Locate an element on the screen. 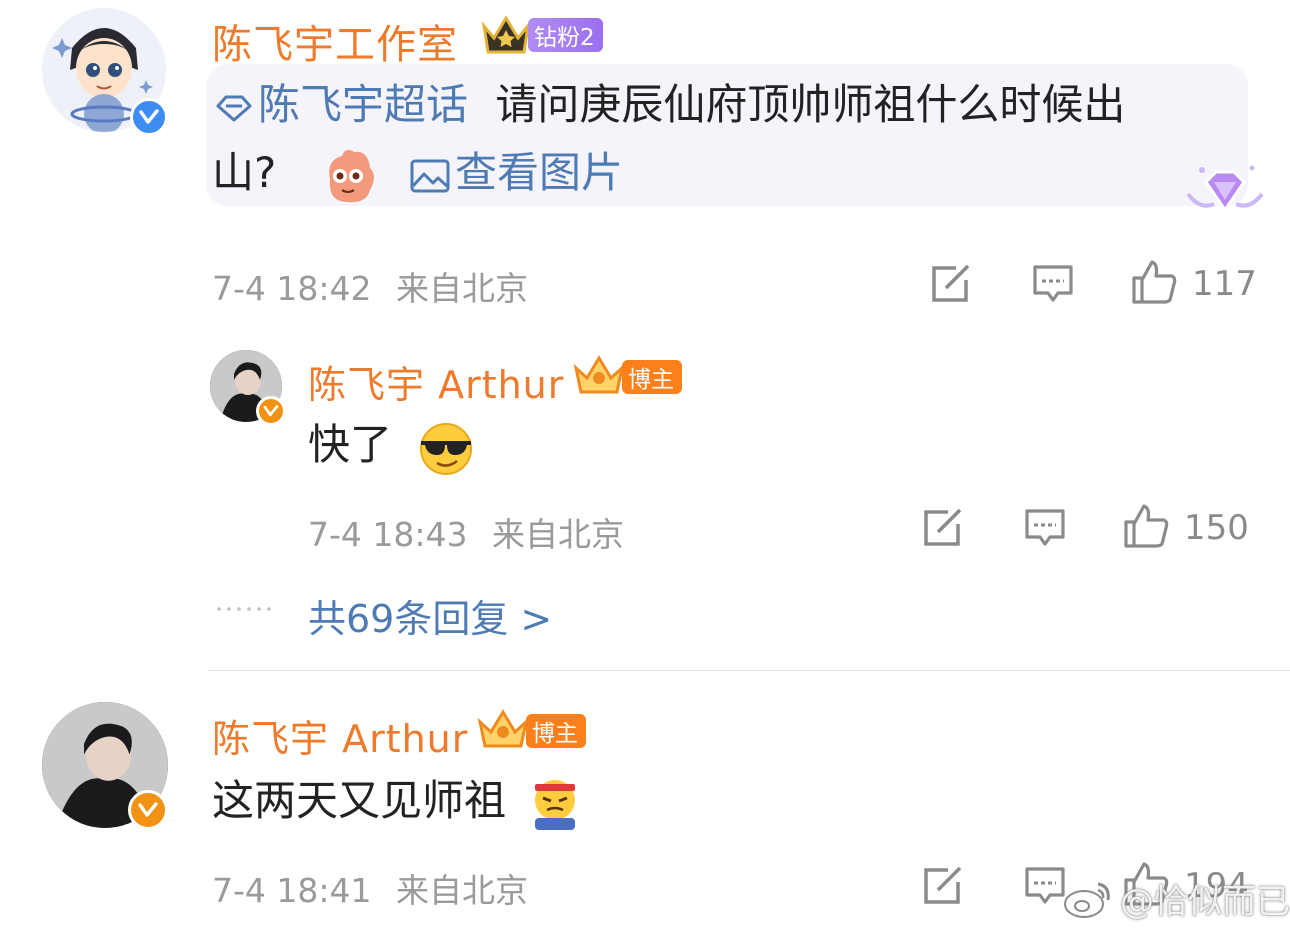 This screenshot has width=1290, height=931. watermark: @恰似而已 is located at coordinates (1176, 898).